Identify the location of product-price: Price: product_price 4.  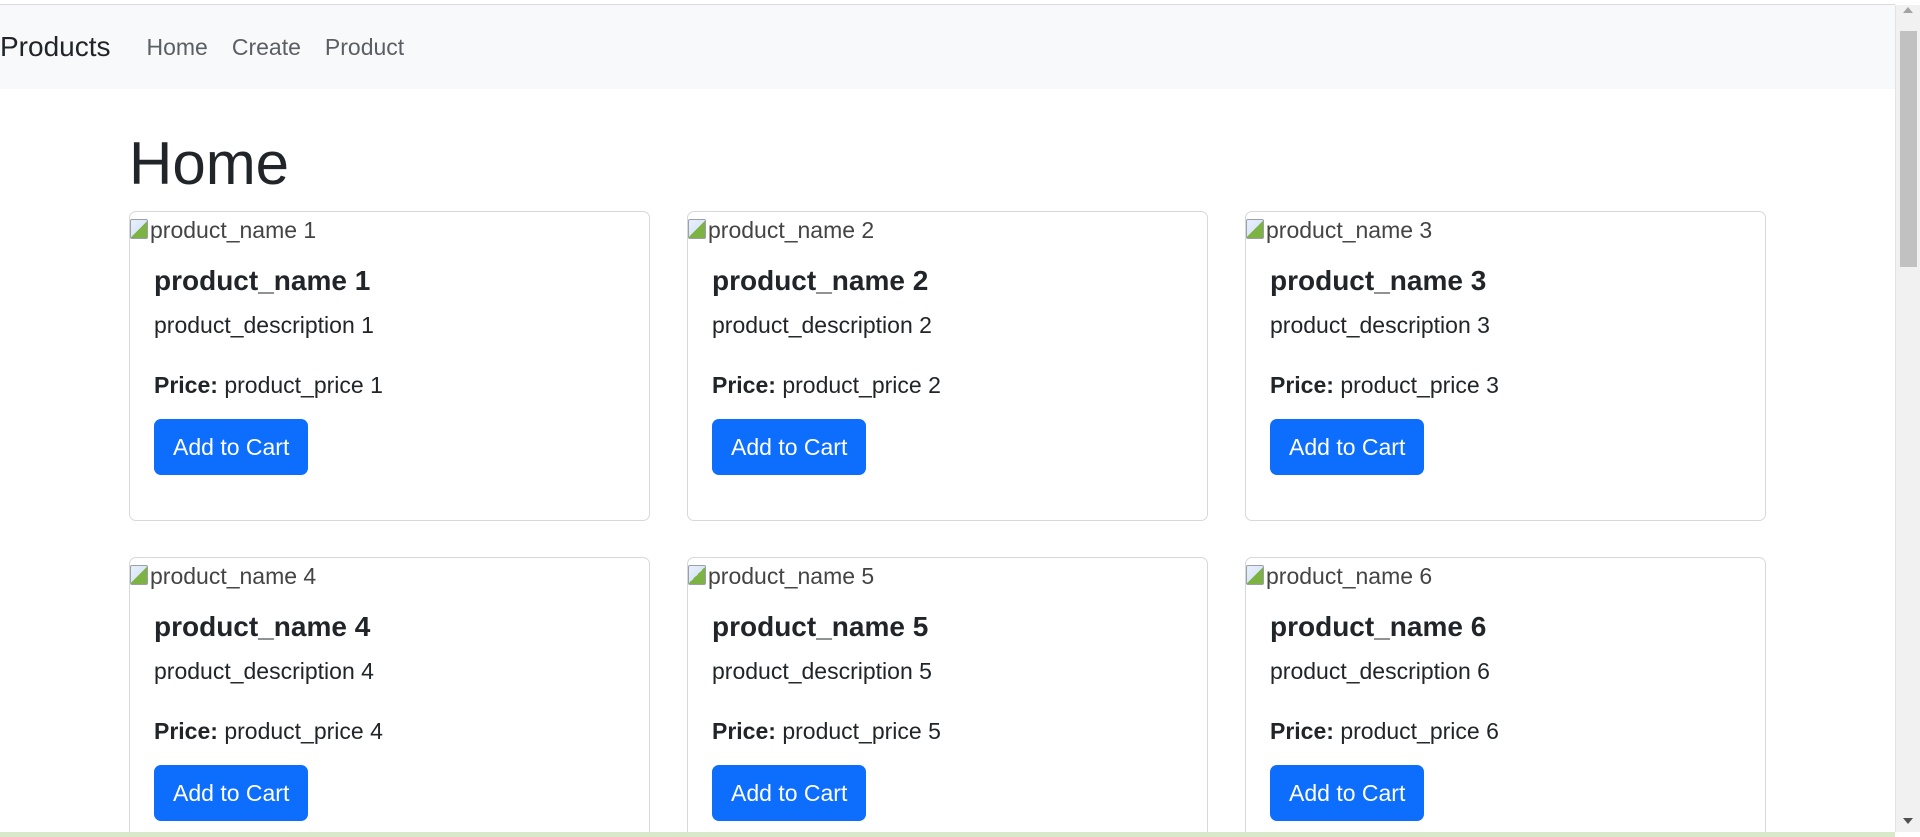
(389, 731).